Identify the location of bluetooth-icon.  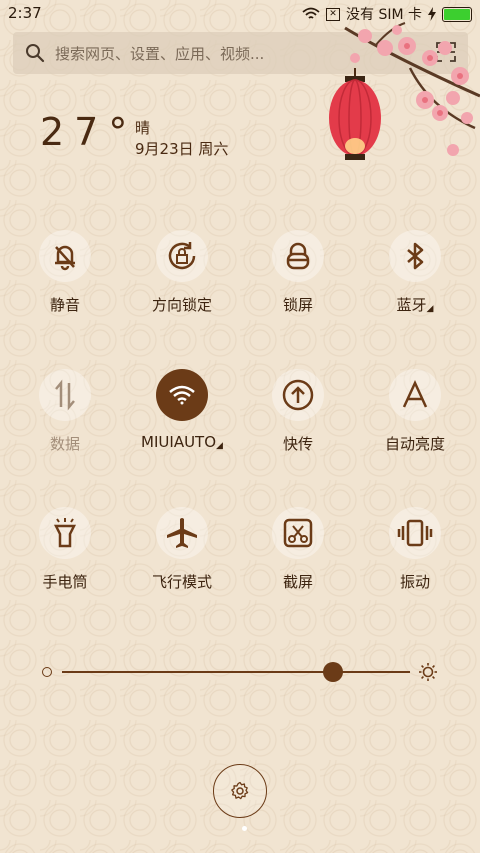
(415, 256).